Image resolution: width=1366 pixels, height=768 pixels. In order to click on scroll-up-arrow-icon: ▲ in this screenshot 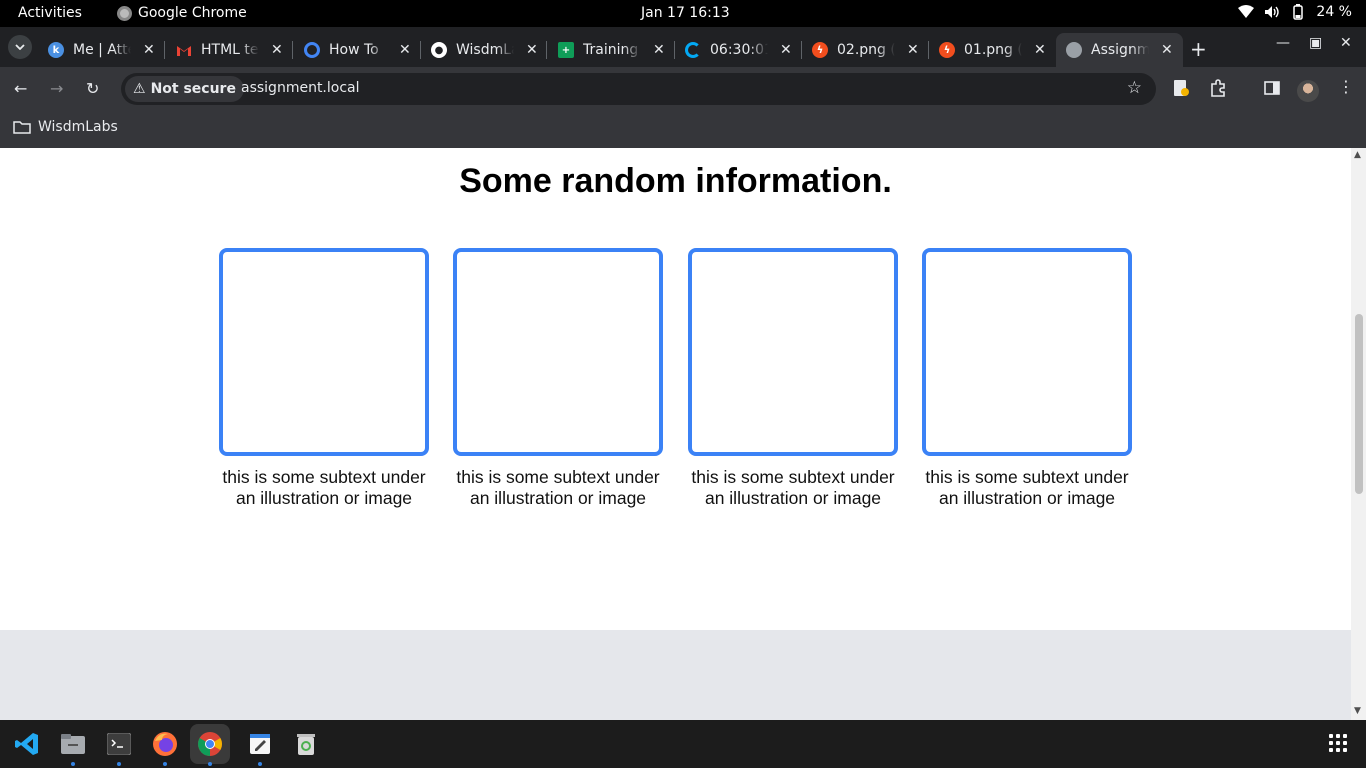, I will do `click(1357, 155)`.